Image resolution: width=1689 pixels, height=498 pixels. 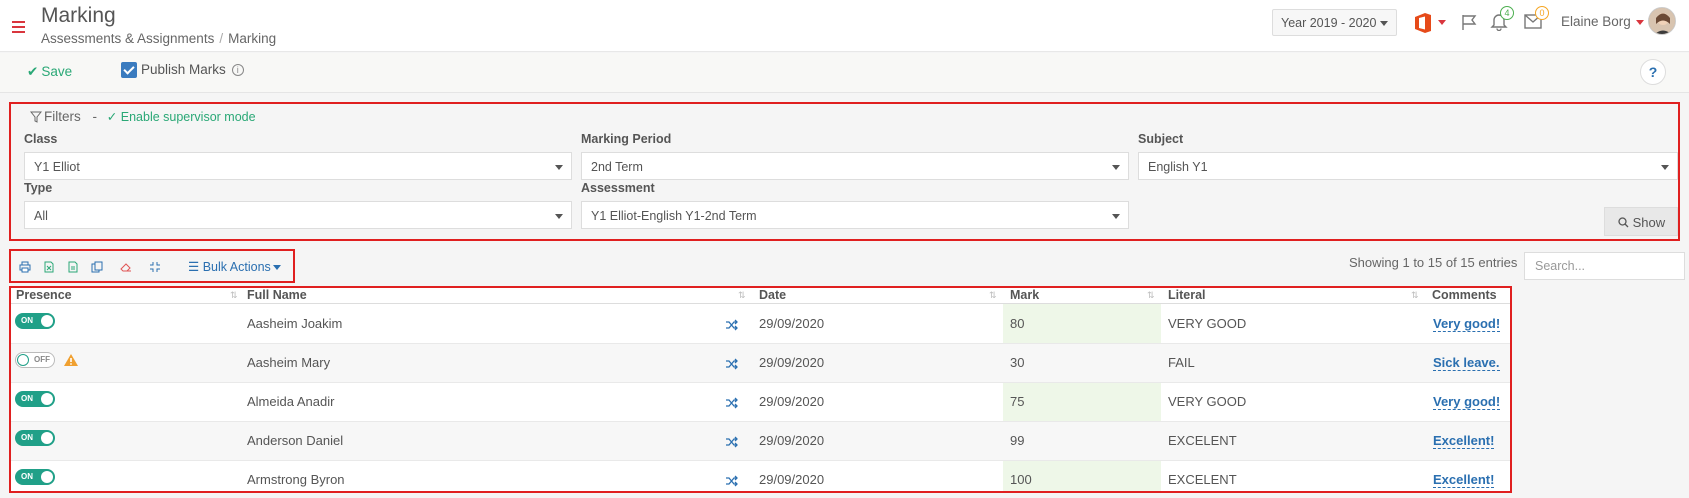 What do you see at coordinates (95, 116) in the screenshot?
I see `filters-dash: -` at bounding box center [95, 116].